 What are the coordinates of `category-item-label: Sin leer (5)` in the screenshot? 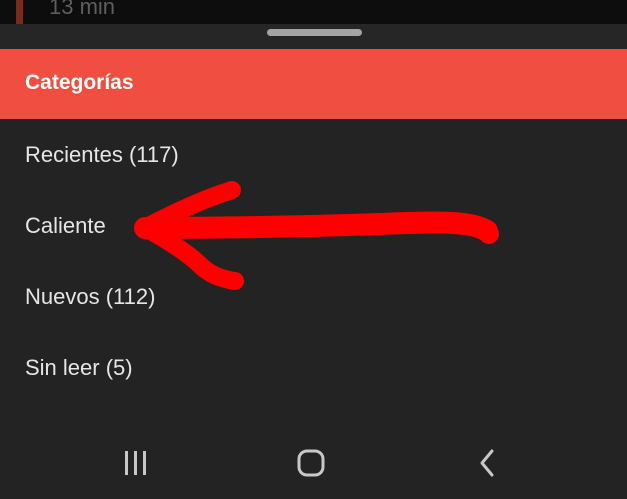 It's located at (79, 367).